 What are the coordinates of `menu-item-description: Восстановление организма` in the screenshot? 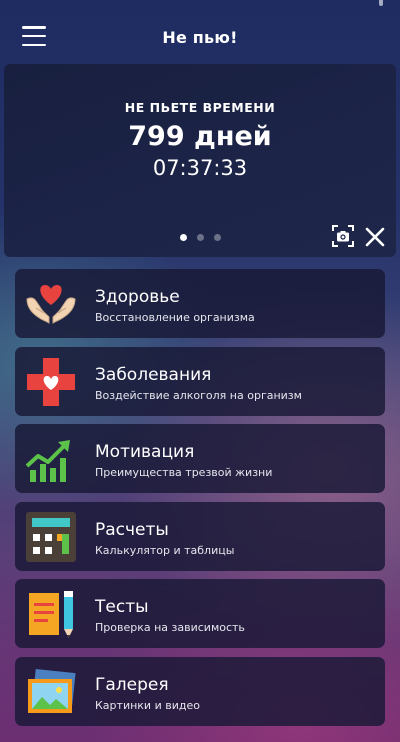 It's located at (175, 317).